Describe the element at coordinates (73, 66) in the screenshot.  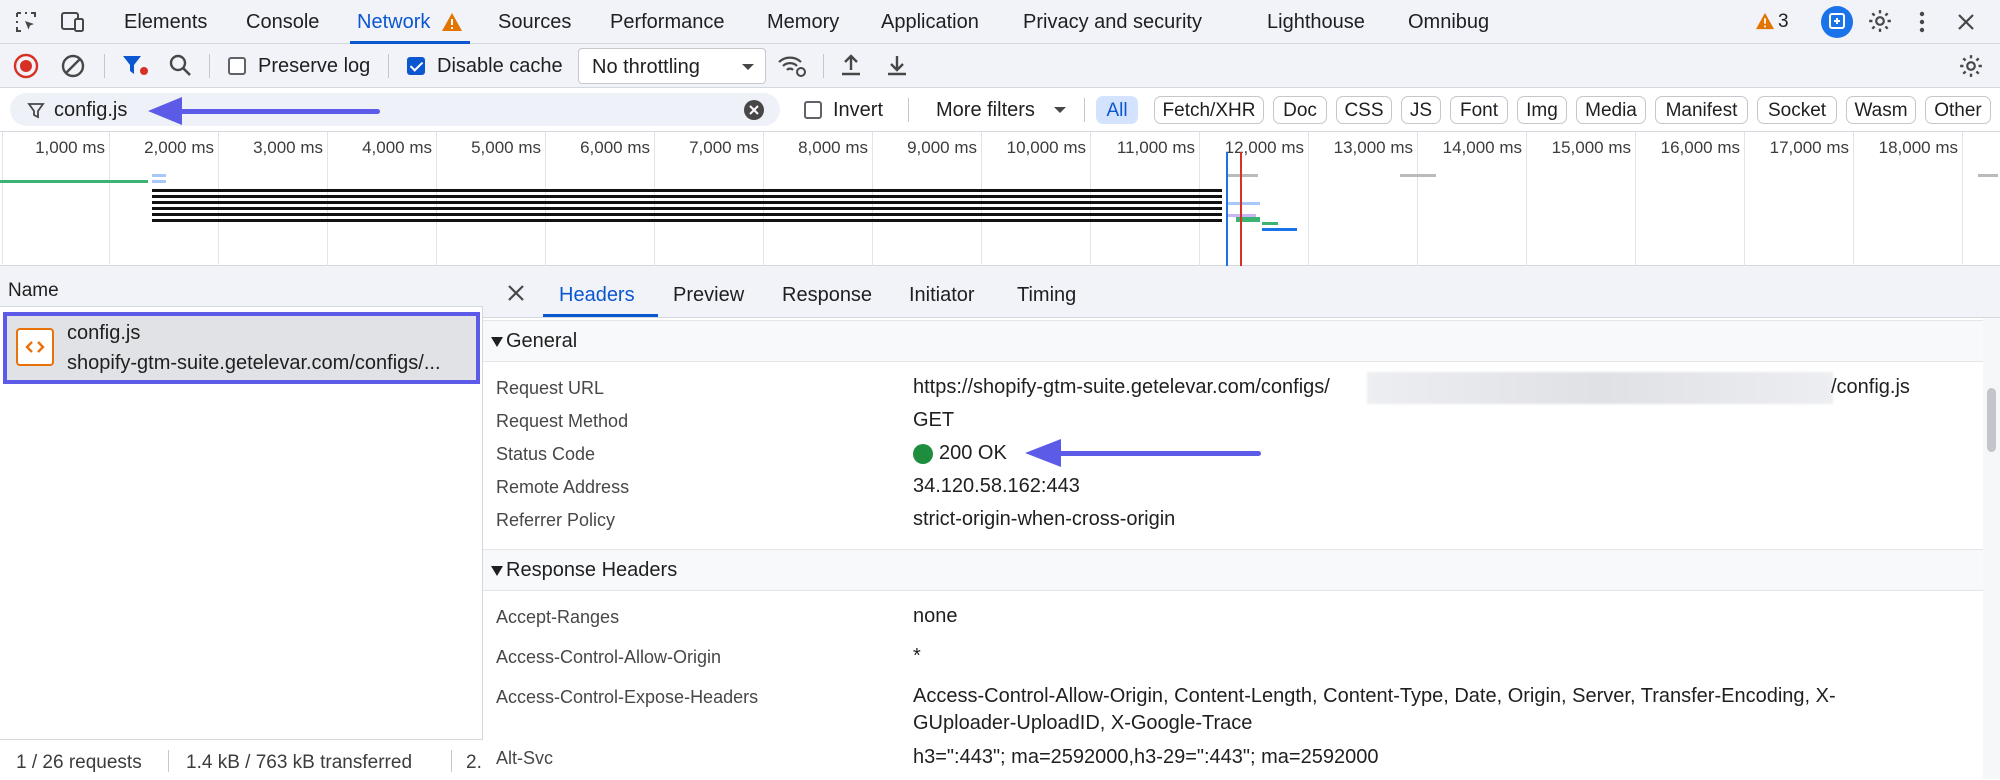
I see `clear-icon` at that location.